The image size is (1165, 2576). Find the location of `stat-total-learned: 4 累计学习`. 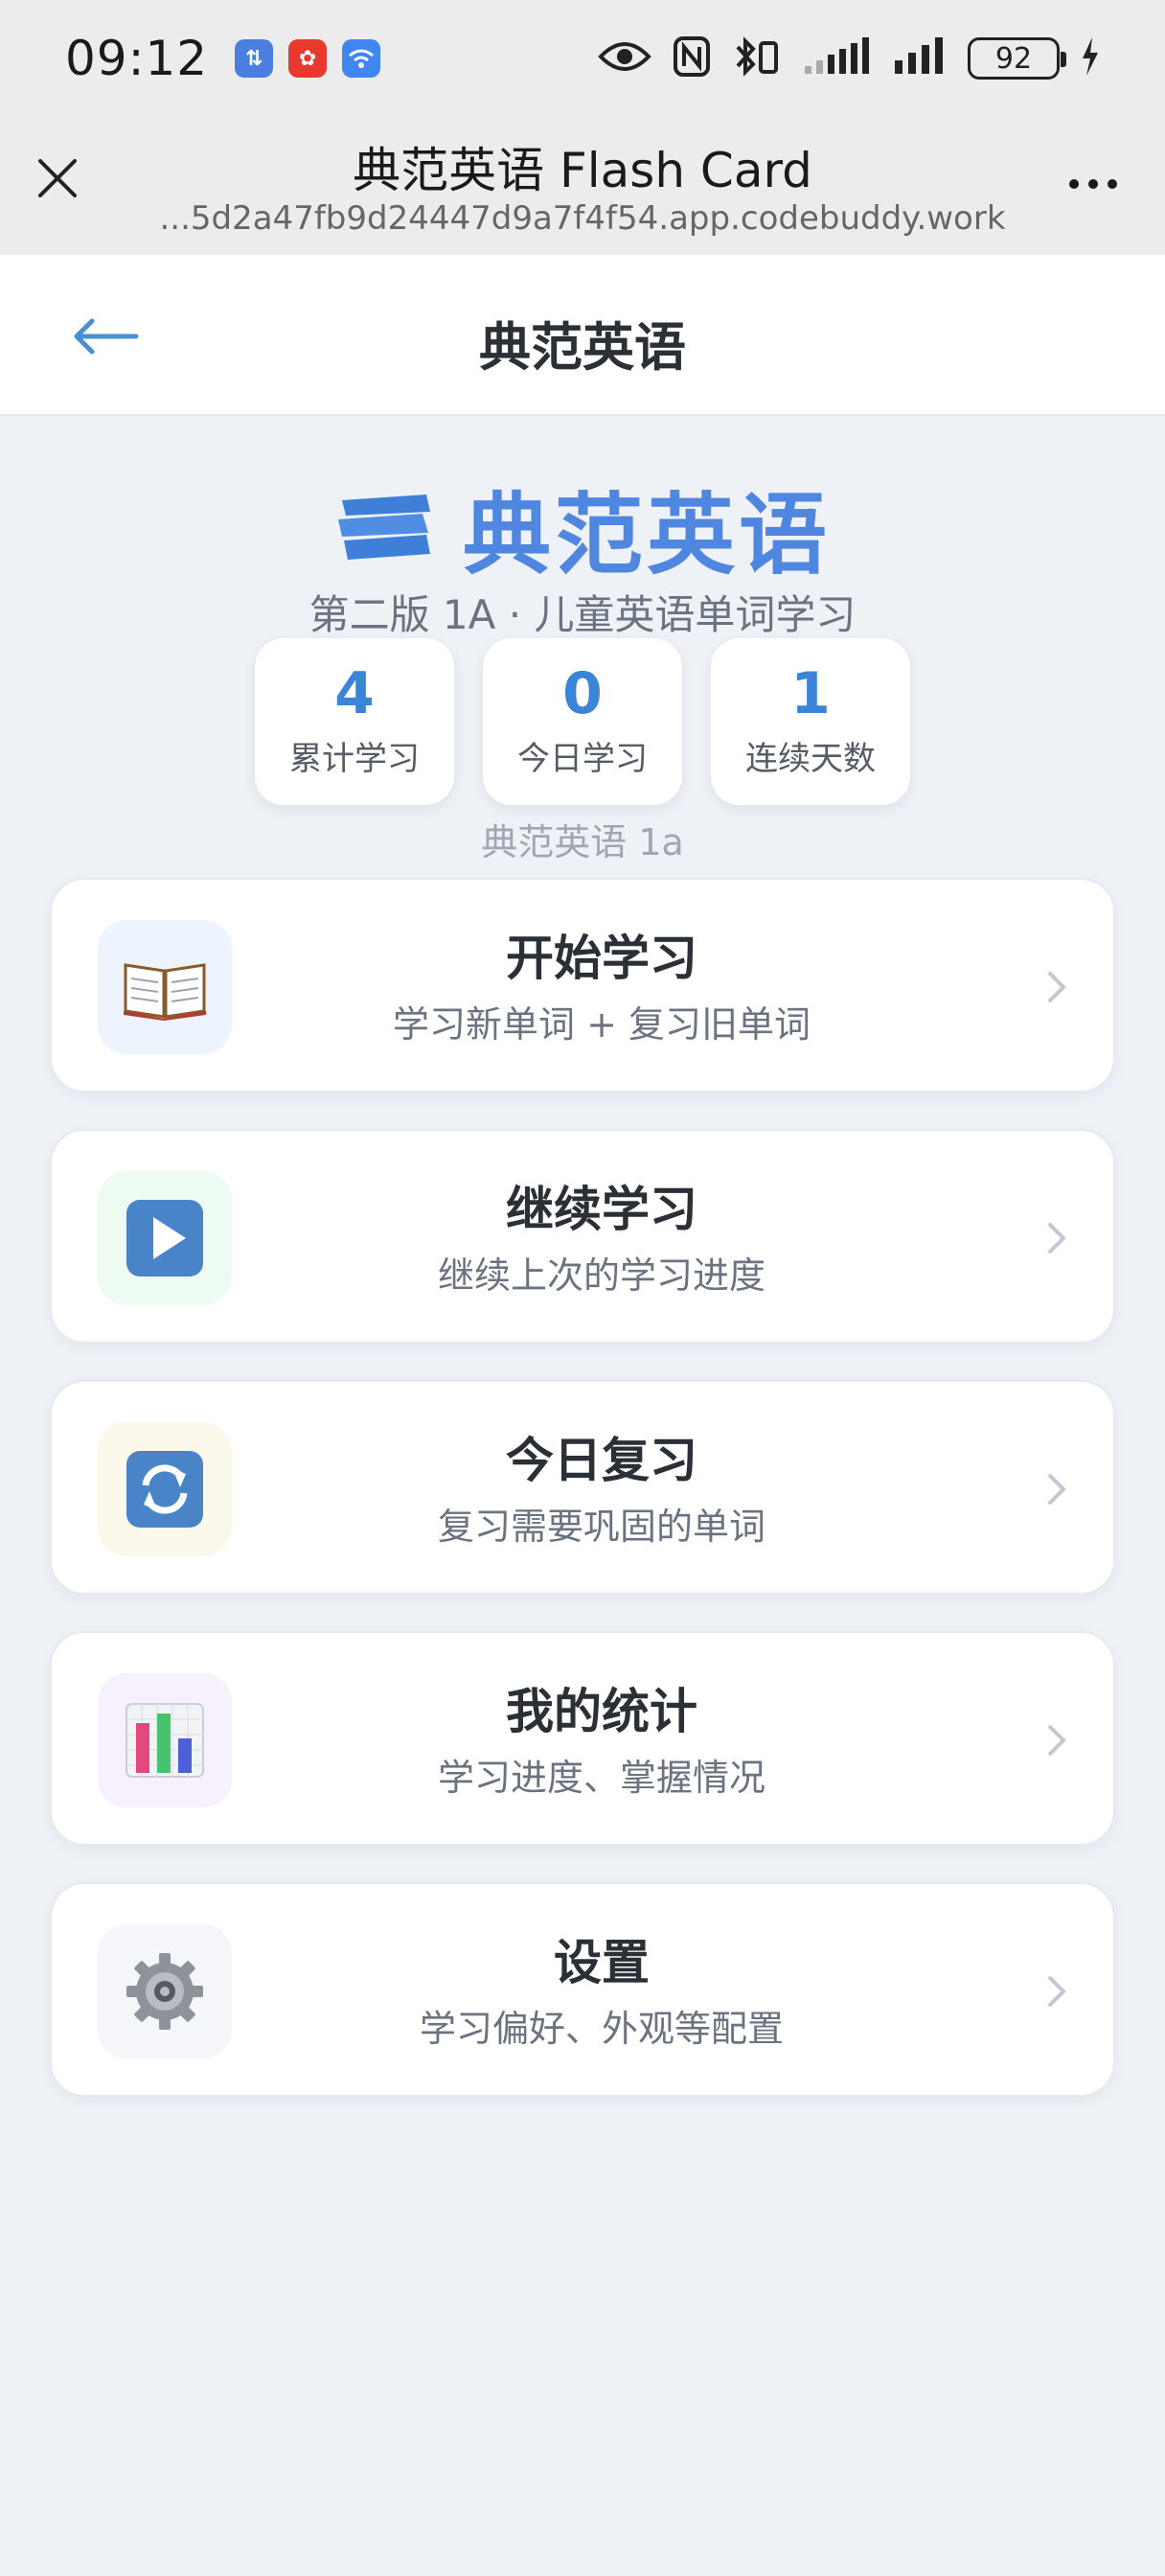

stat-total-learned: 4 累计学习 is located at coordinates (354, 721).